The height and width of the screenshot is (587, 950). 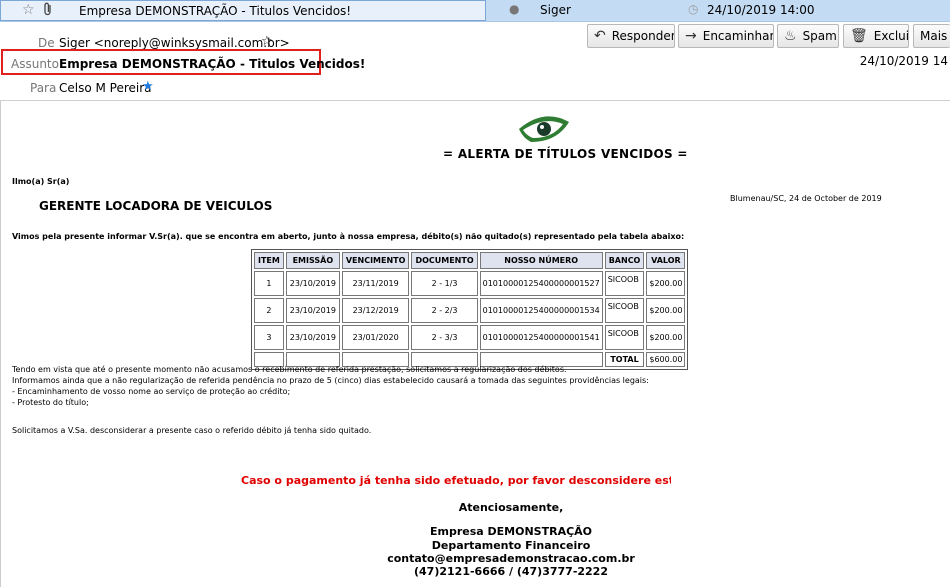 I want to click on to-value: Celso M Pereira, so click(x=105, y=88).